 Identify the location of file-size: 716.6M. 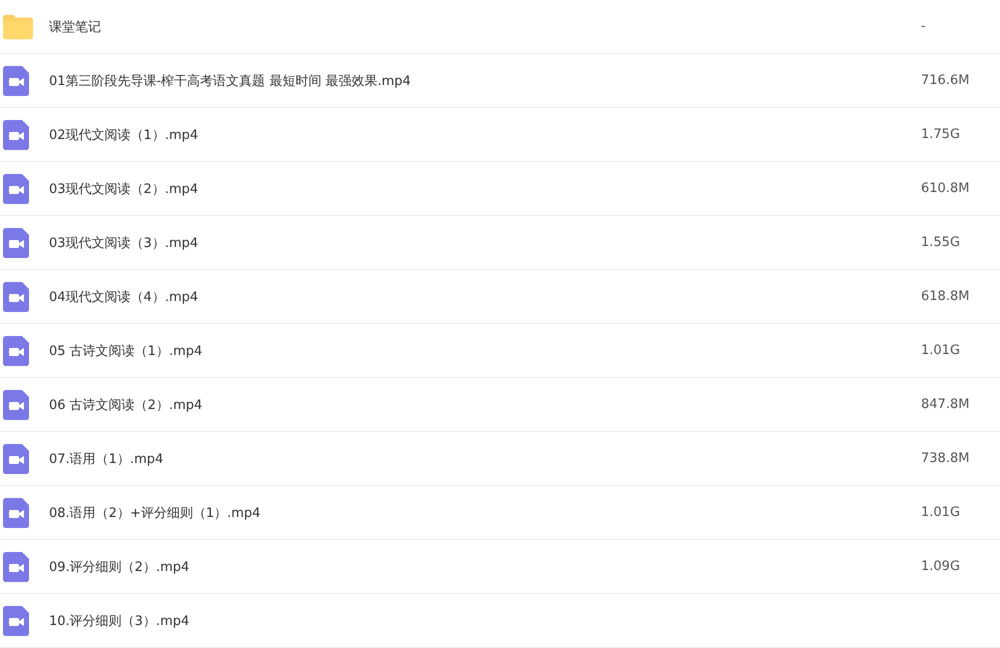
(945, 80).